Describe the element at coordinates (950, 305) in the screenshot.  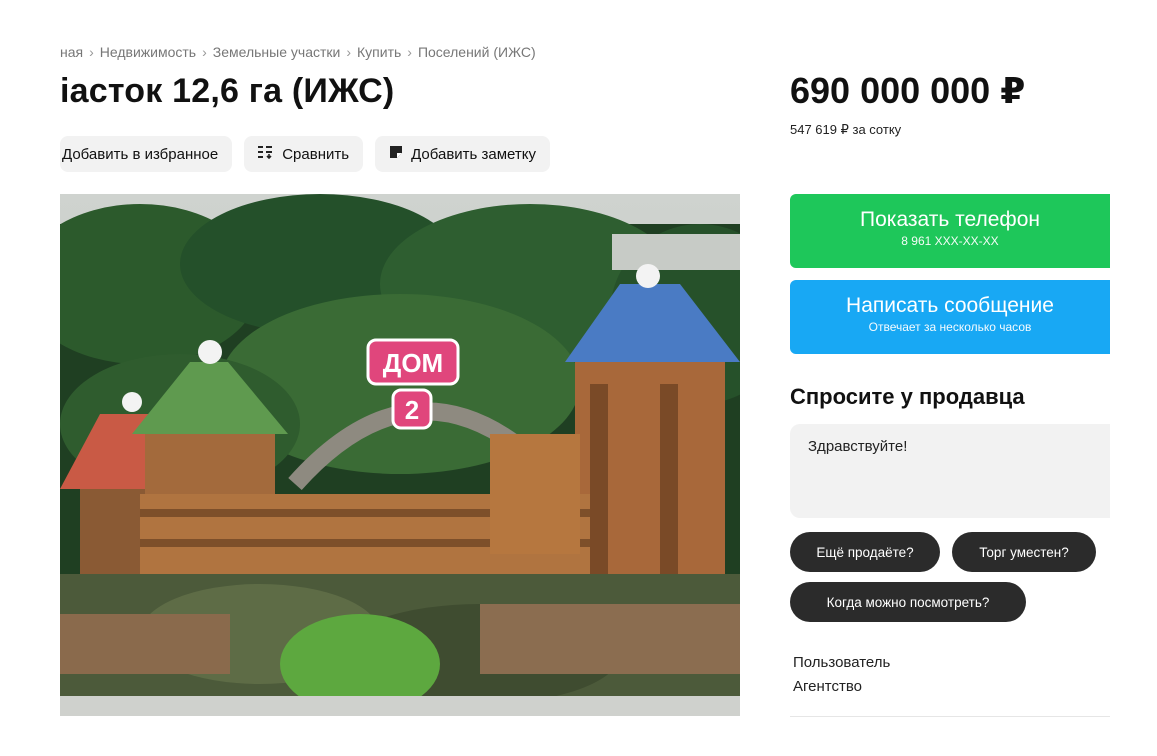
I see `write-message-label: Написать сообщение` at that location.